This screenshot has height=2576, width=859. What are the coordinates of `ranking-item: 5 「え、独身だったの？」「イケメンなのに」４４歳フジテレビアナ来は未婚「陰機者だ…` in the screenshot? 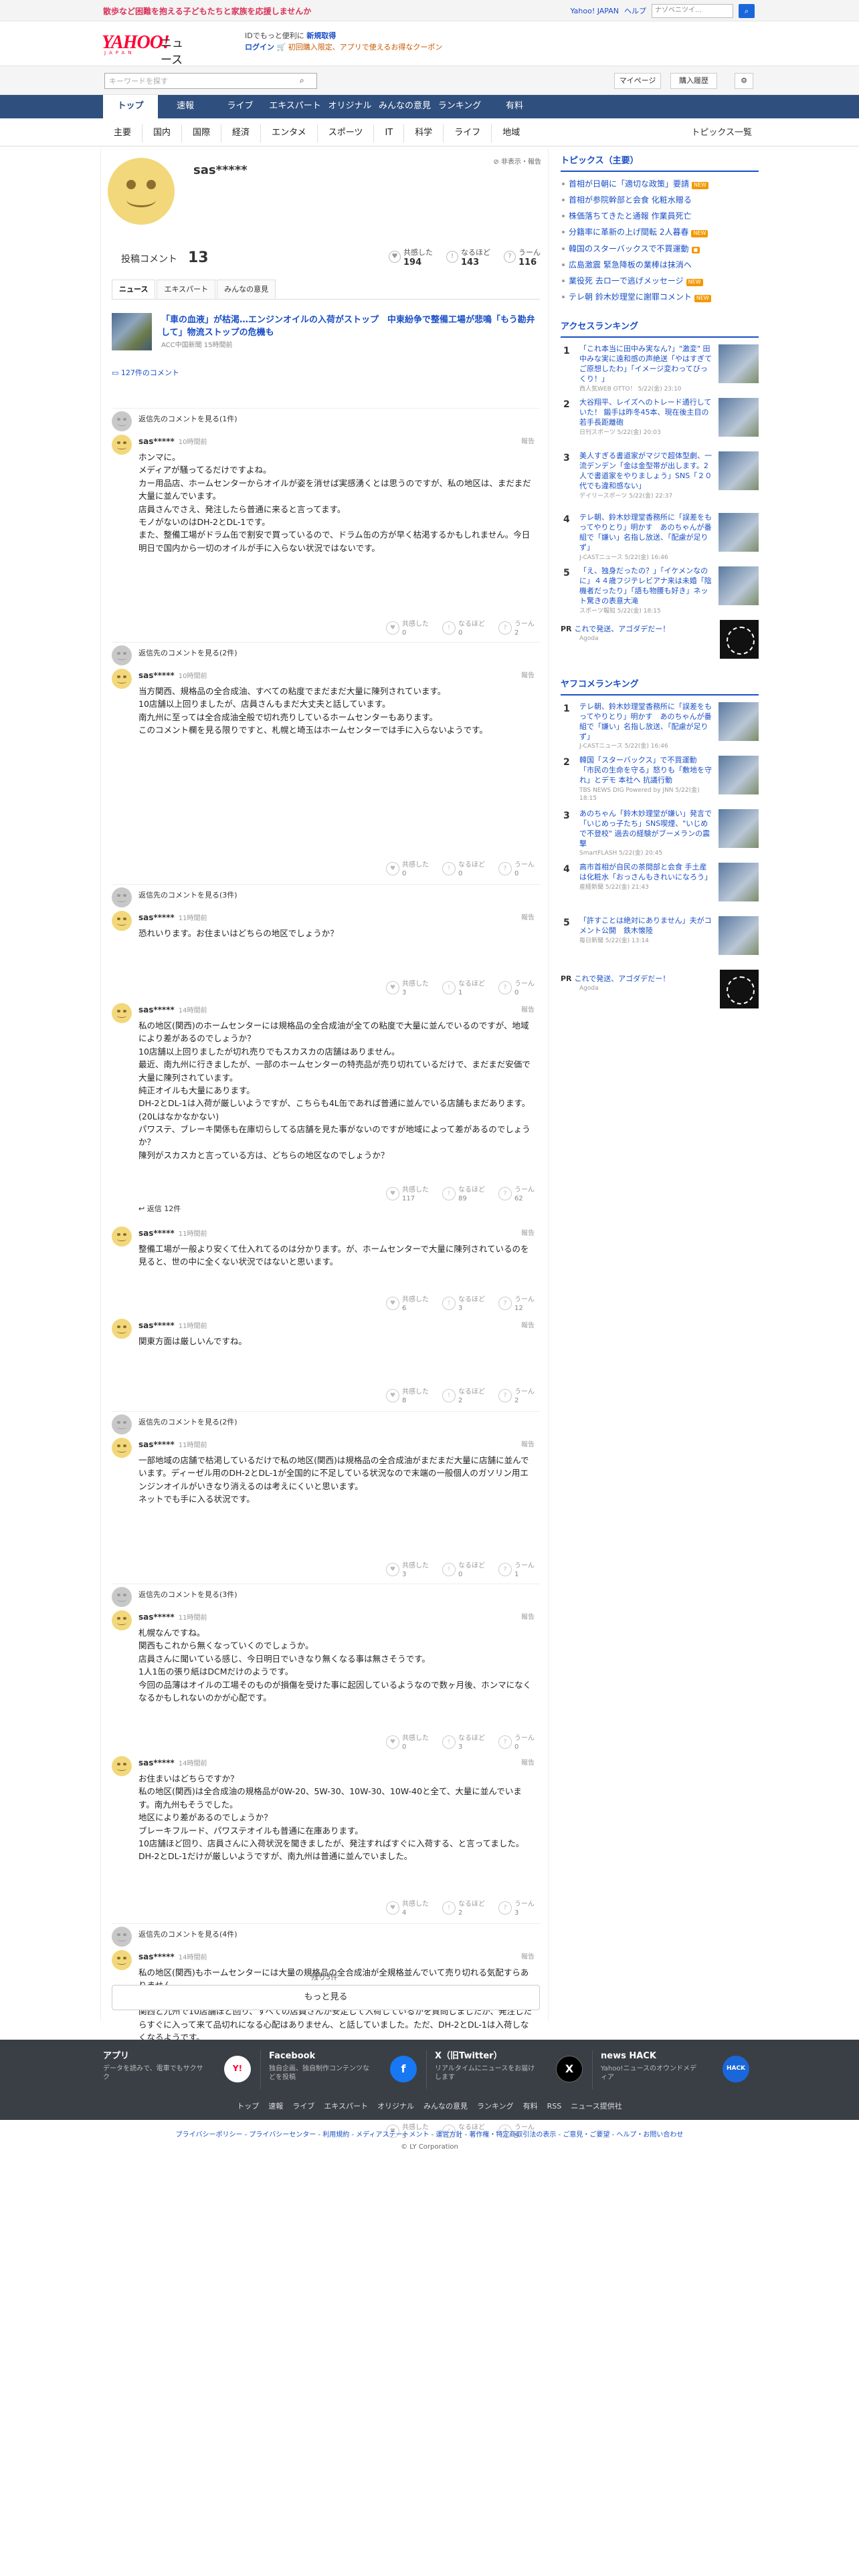 It's located at (660, 593).